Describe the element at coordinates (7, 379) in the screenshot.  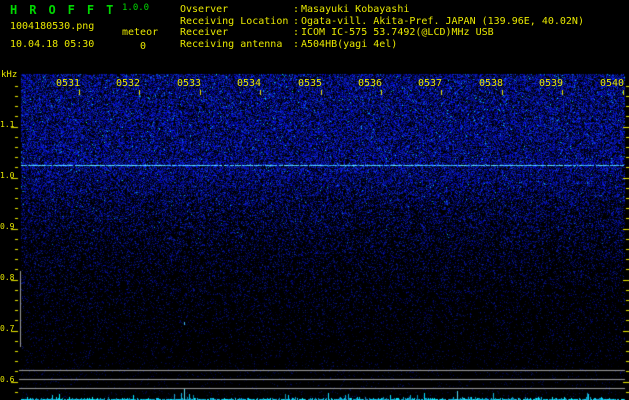
I see `freq-tick-label: 0.6` at that location.